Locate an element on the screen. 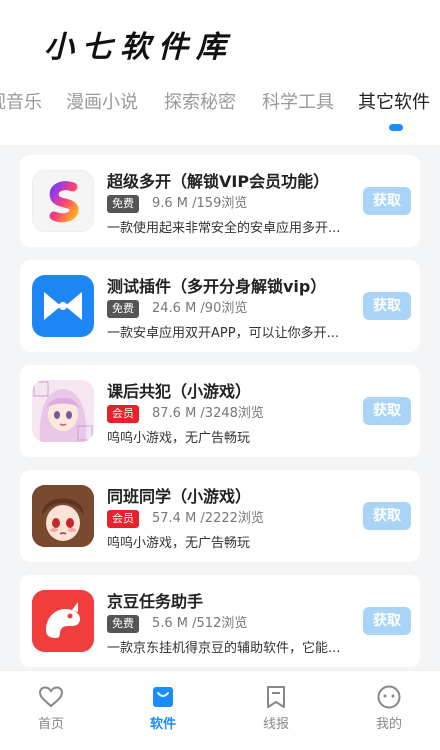 This screenshot has height=750, width=440. app-title: 小七软件库 is located at coordinates (139, 47).